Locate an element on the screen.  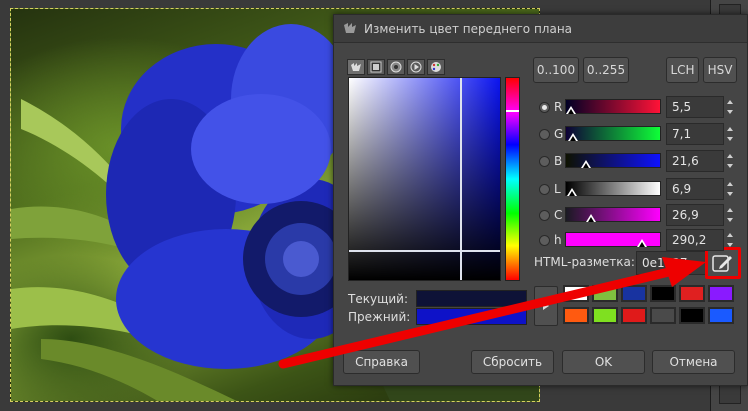
channel-slider-h is located at coordinates (613, 239).